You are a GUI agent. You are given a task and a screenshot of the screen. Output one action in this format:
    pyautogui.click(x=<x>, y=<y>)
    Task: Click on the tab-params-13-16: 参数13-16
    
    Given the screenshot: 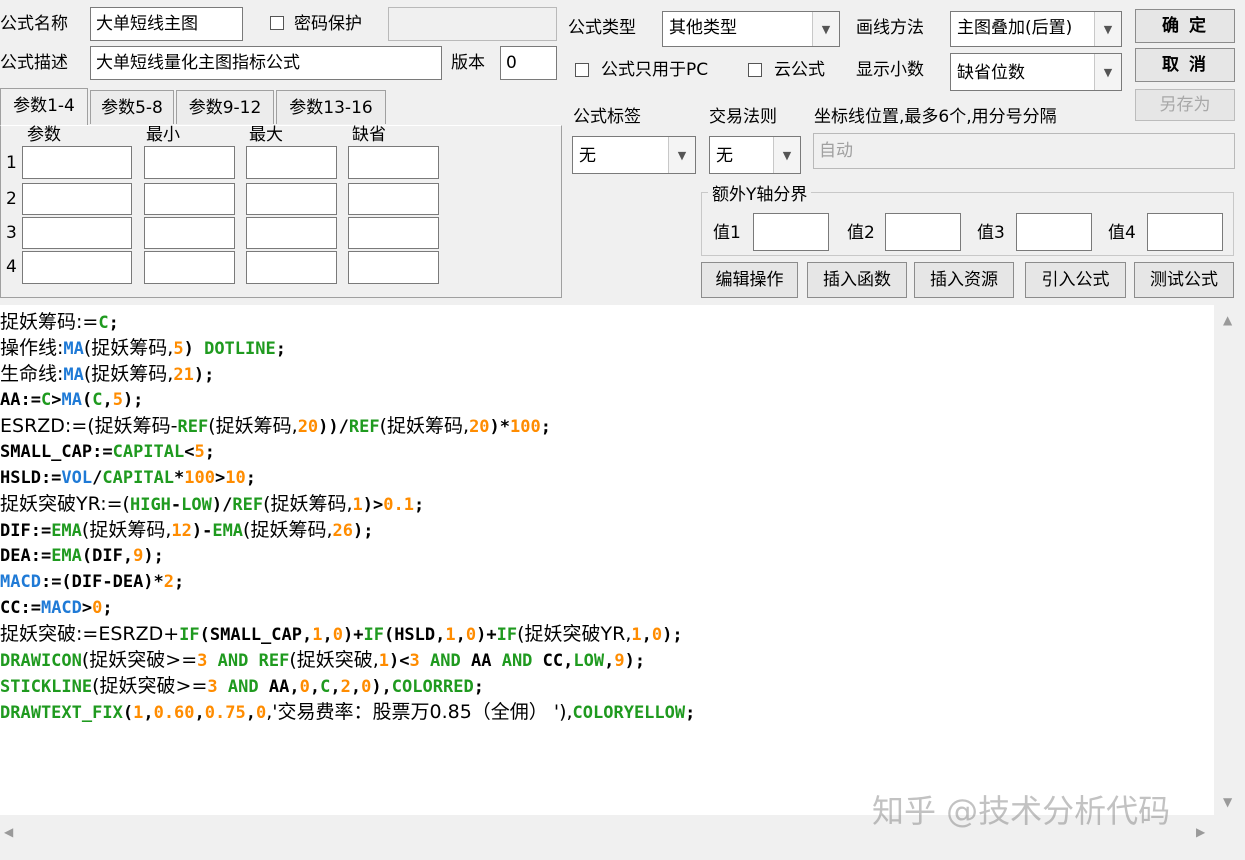 What is the action you would take?
    pyautogui.click(x=331, y=107)
    